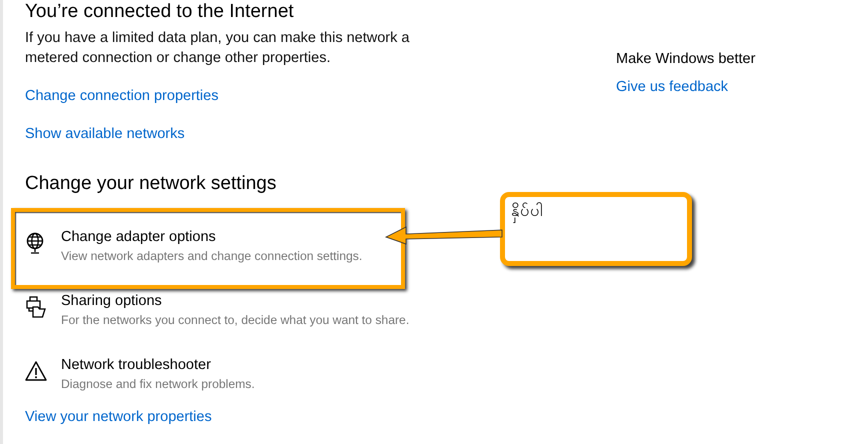 This screenshot has width=868, height=444. I want to click on link: Change connection properties, so click(121, 96).